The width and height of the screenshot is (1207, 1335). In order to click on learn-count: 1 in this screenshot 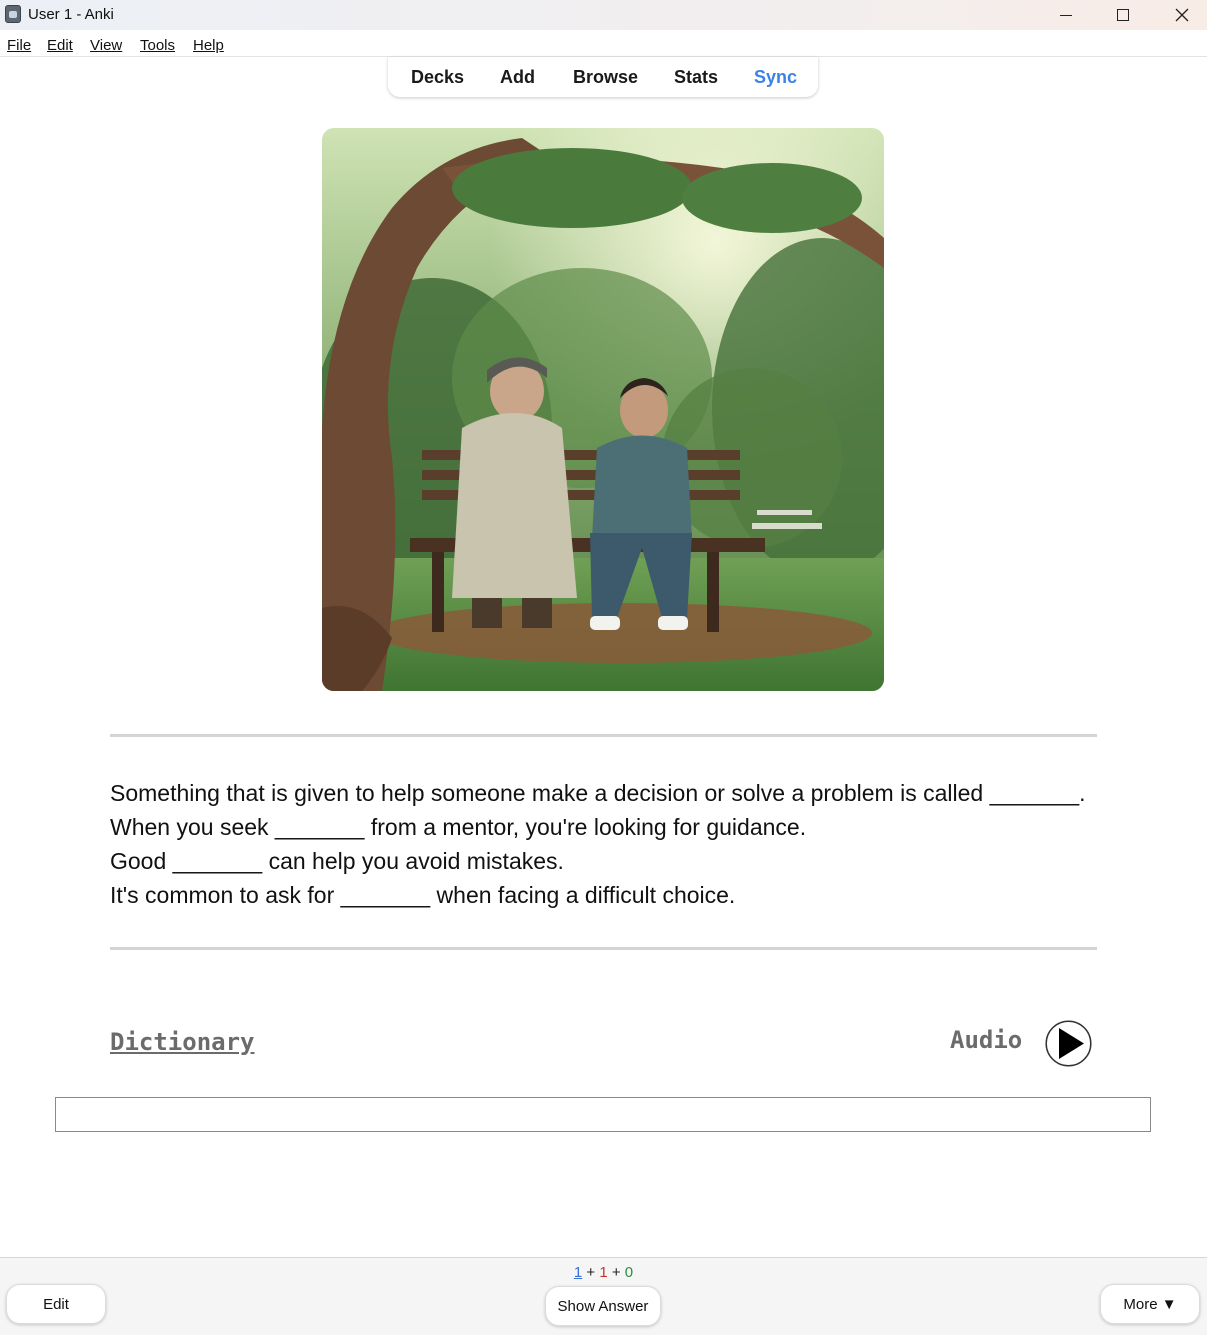, I will do `click(603, 1272)`.